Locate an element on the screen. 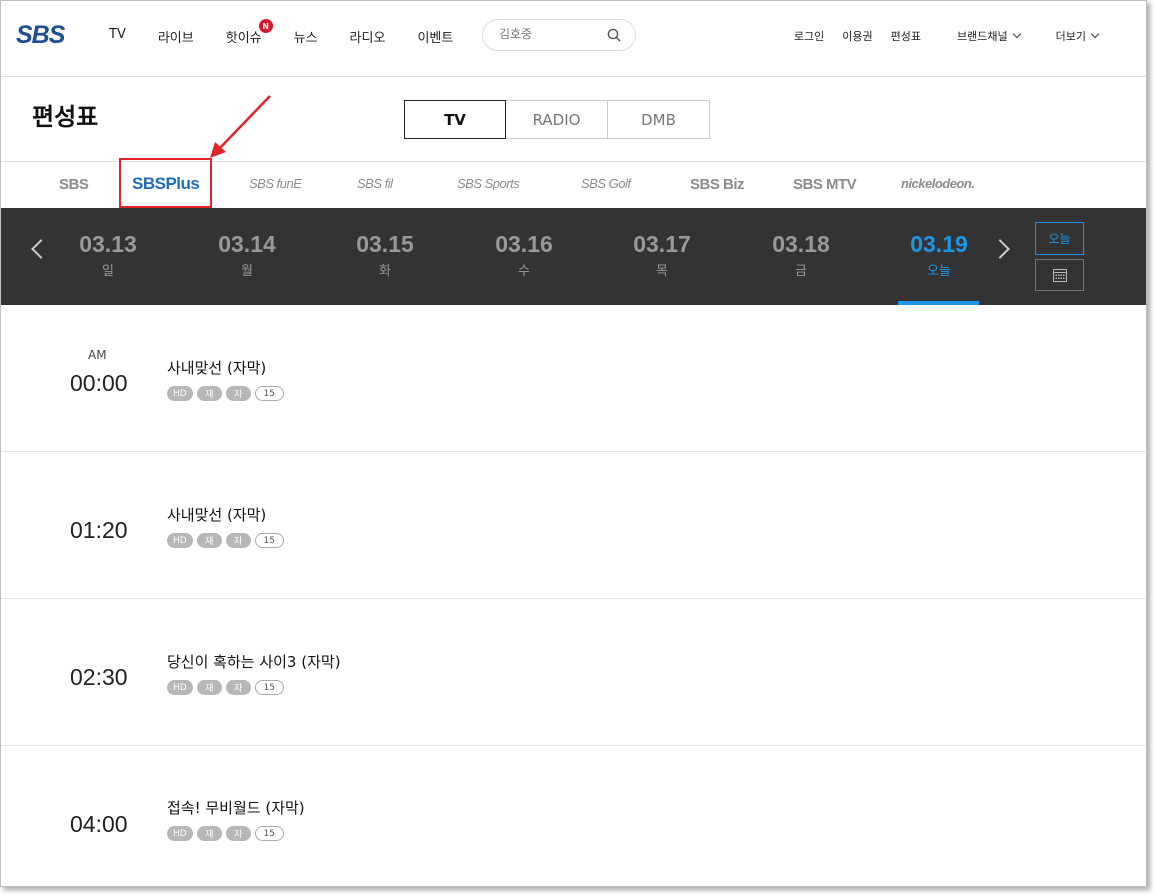  sbs-logo: SBS is located at coordinates (40, 35).